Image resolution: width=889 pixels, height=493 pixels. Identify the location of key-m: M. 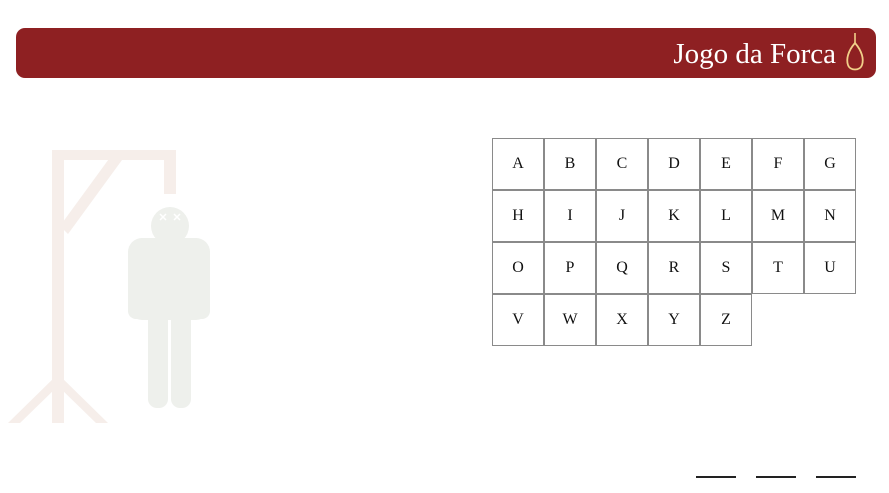
(778, 216).